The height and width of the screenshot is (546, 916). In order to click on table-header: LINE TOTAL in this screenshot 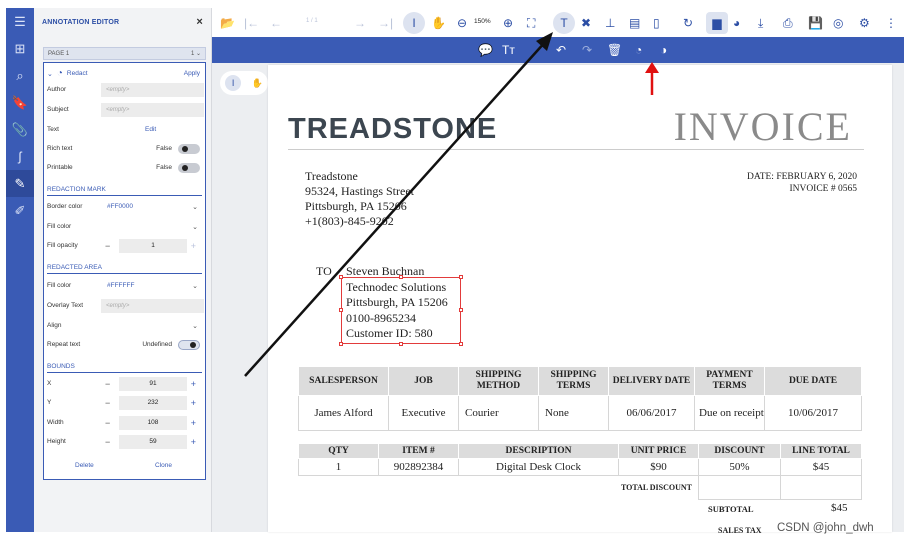, I will do `click(821, 451)`.